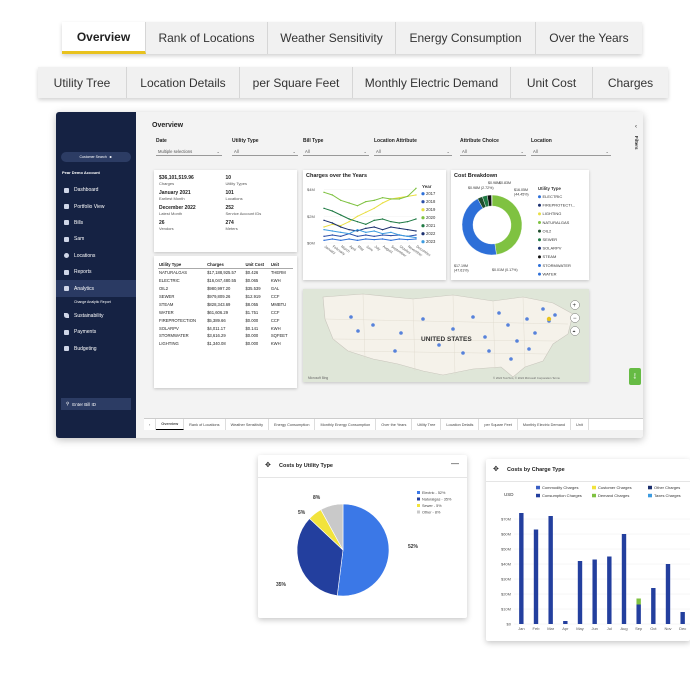 This screenshot has height=676, width=690. What do you see at coordinates (296, 82) in the screenshot?
I see `tab-per-square-feet: per Square Feet` at bounding box center [296, 82].